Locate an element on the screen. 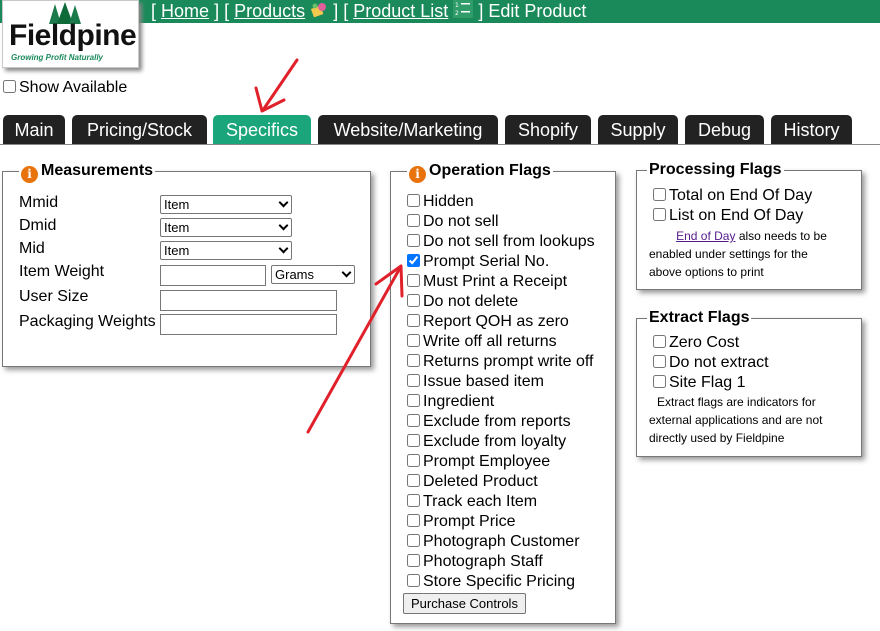 This screenshot has width=880, height=631. tab-supply: Supply is located at coordinates (638, 130).